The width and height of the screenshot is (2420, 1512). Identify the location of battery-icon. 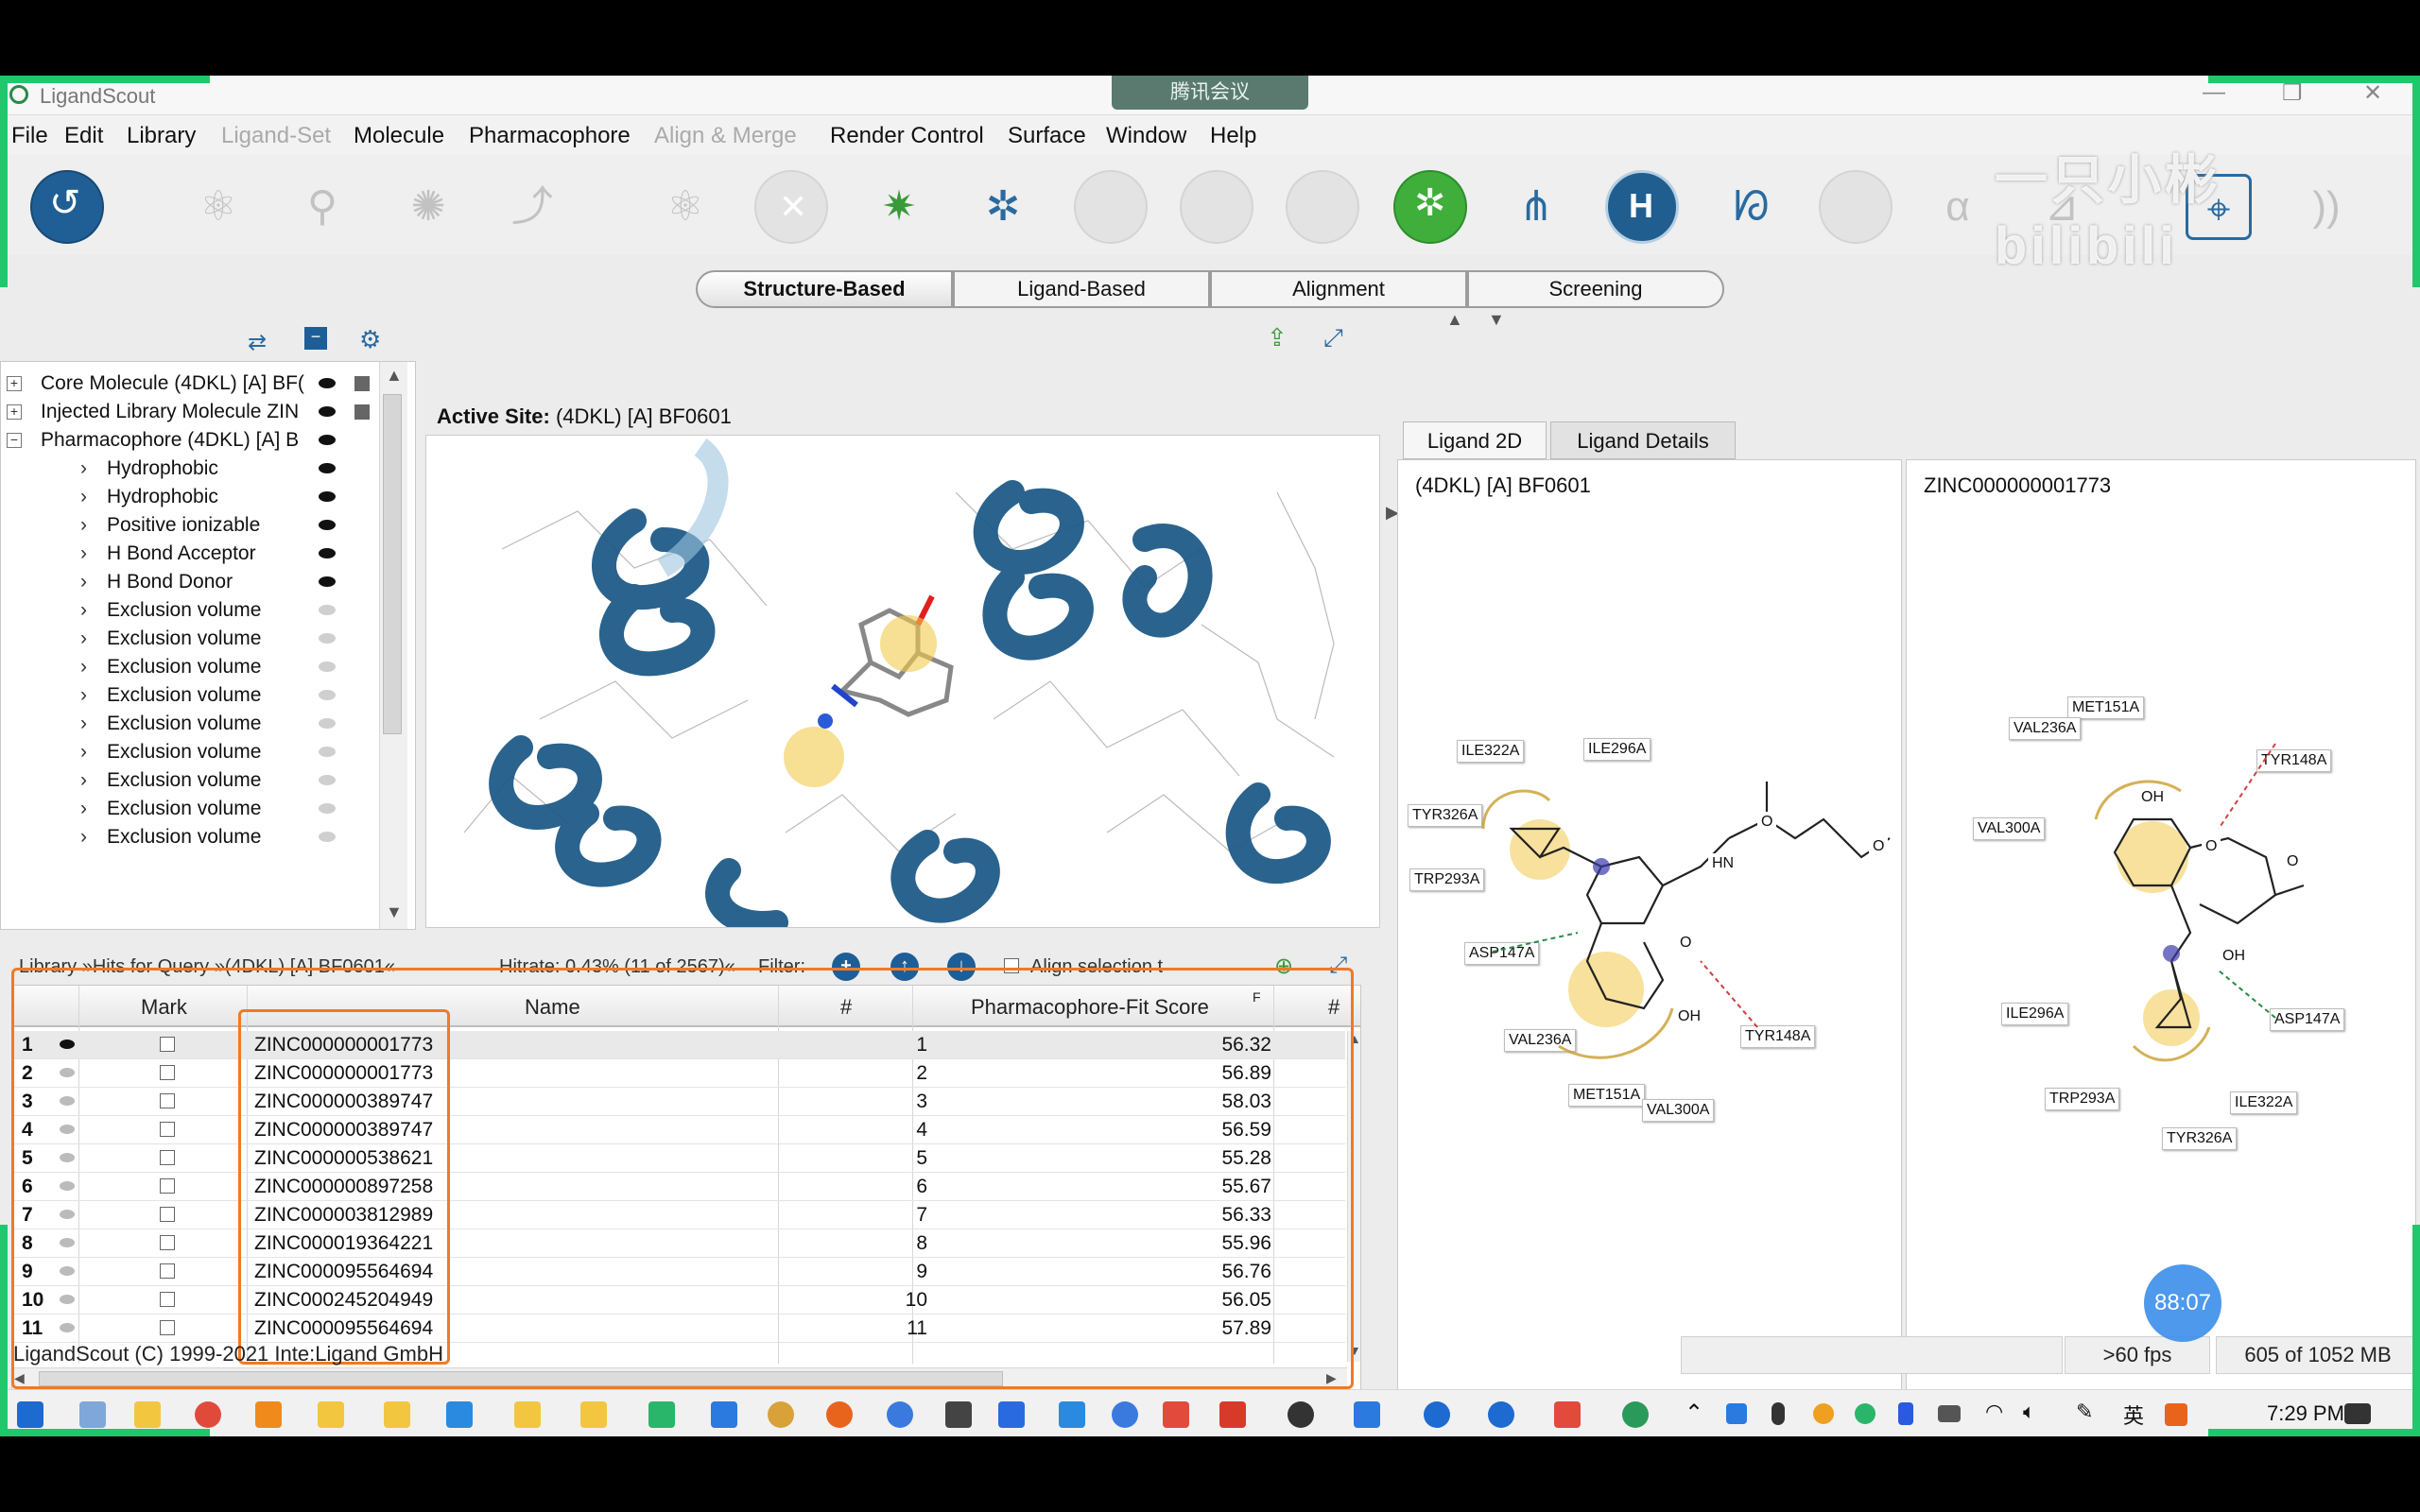
(1949, 1413).